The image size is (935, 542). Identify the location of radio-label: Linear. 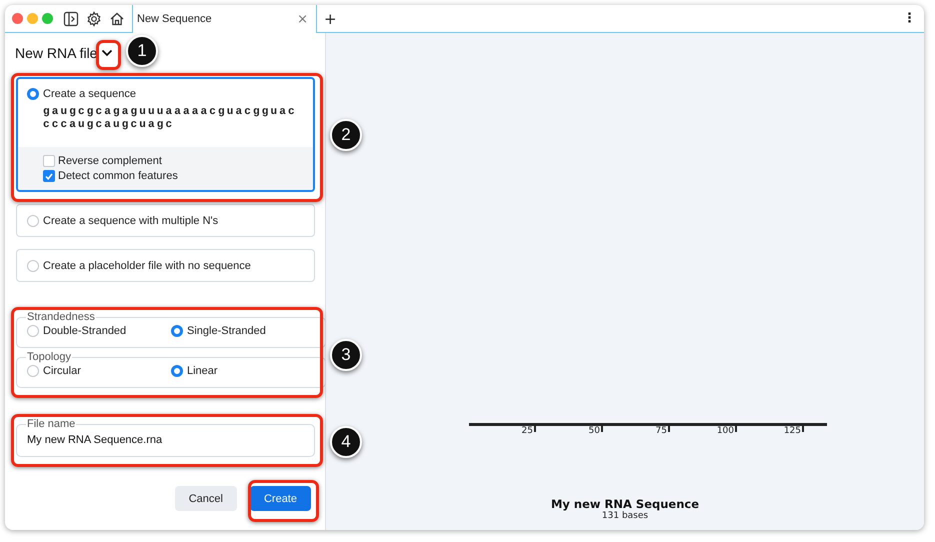
(202, 371).